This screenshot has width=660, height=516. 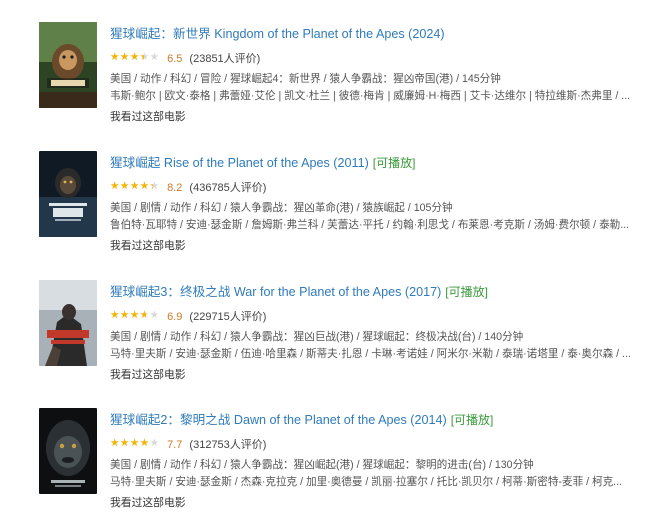 What do you see at coordinates (228, 317) in the screenshot?
I see `rating-count: (229715人评价)` at bounding box center [228, 317].